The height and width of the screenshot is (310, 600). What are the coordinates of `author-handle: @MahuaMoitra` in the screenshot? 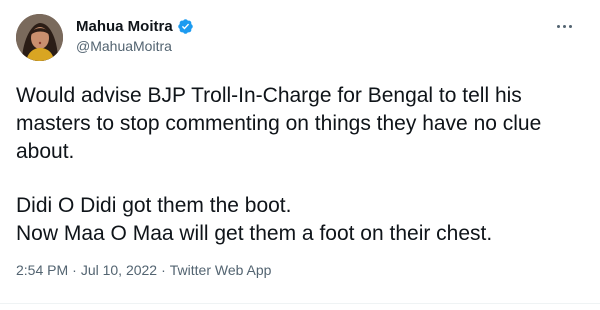 It's located at (124, 46).